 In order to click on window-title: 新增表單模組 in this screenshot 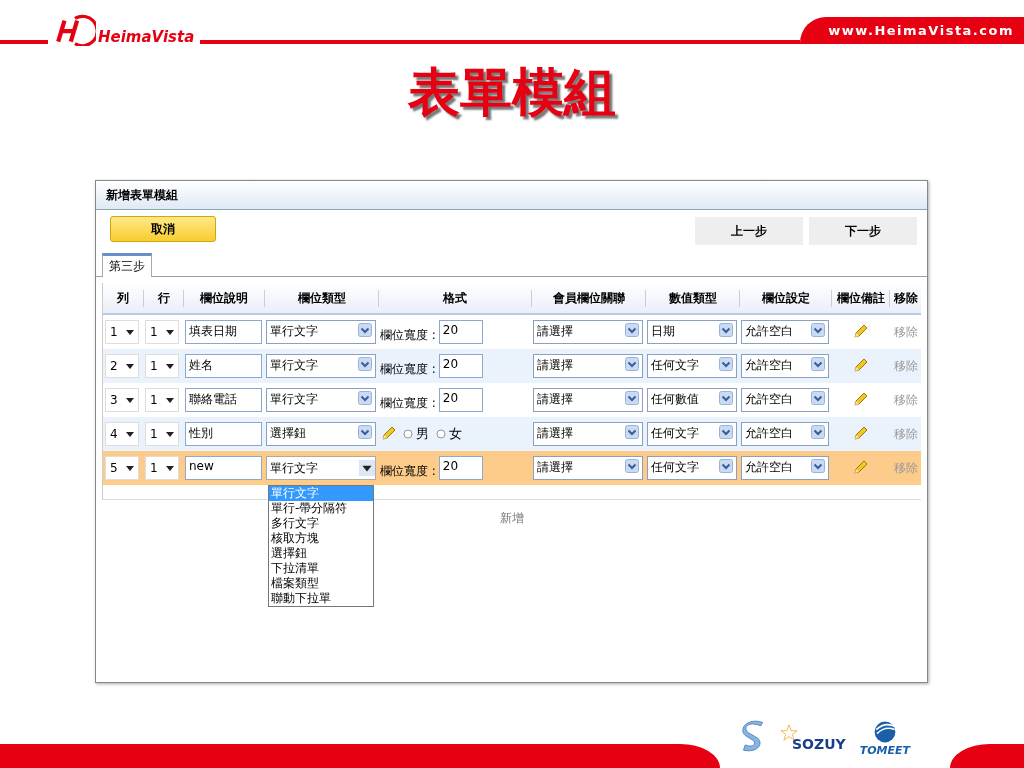, I will do `click(511, 195)`.